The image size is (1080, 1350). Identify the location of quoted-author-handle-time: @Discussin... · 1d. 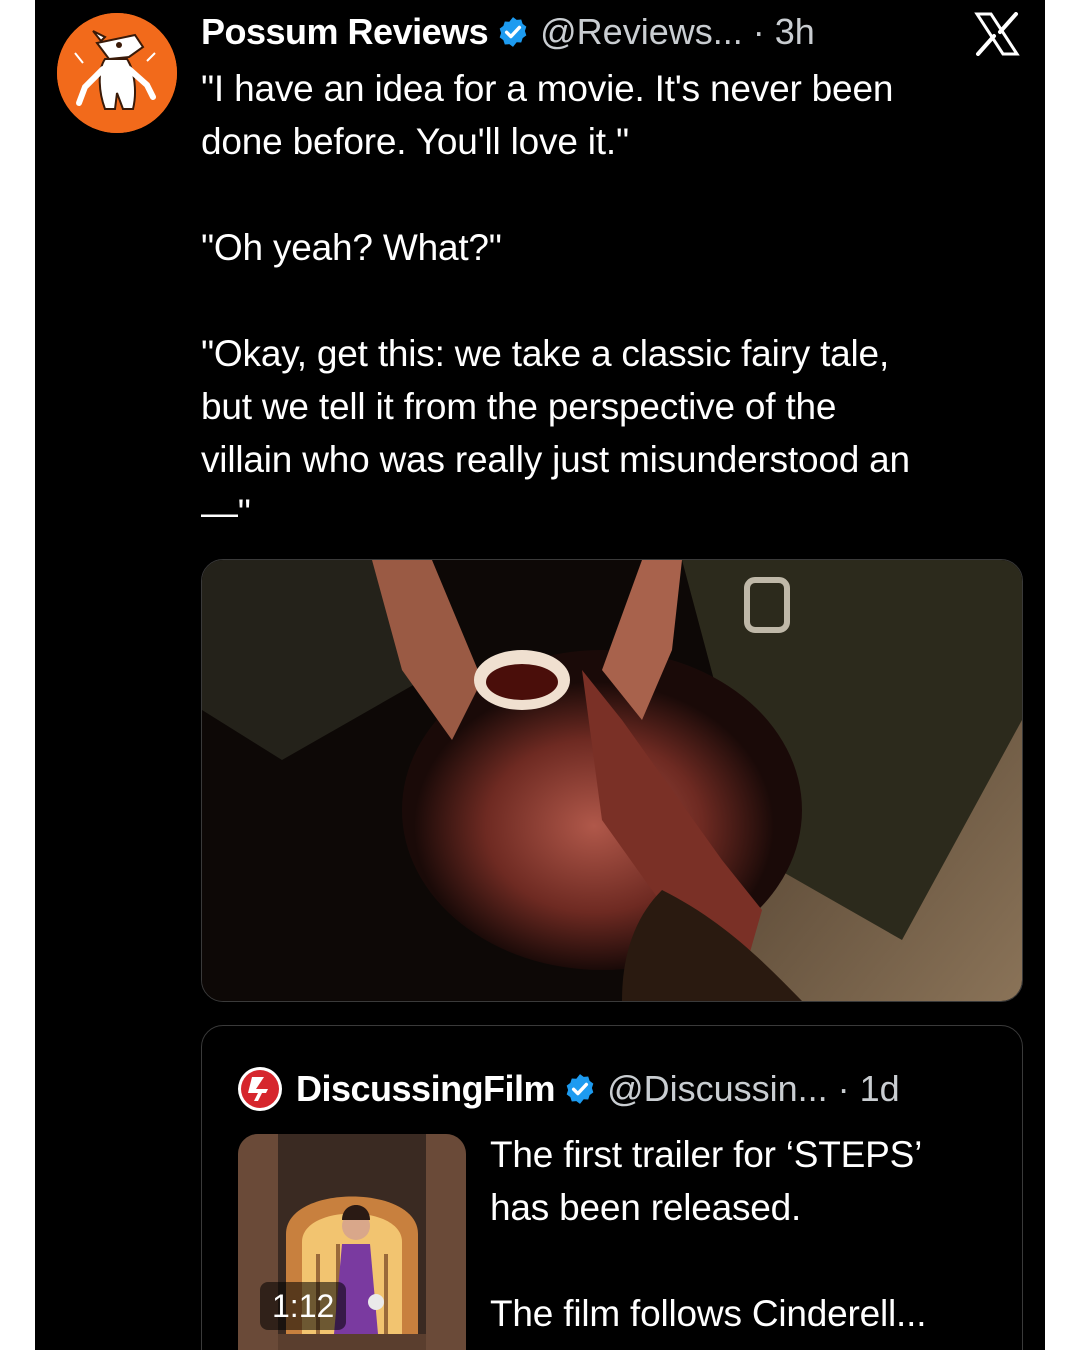
(753, 1089).